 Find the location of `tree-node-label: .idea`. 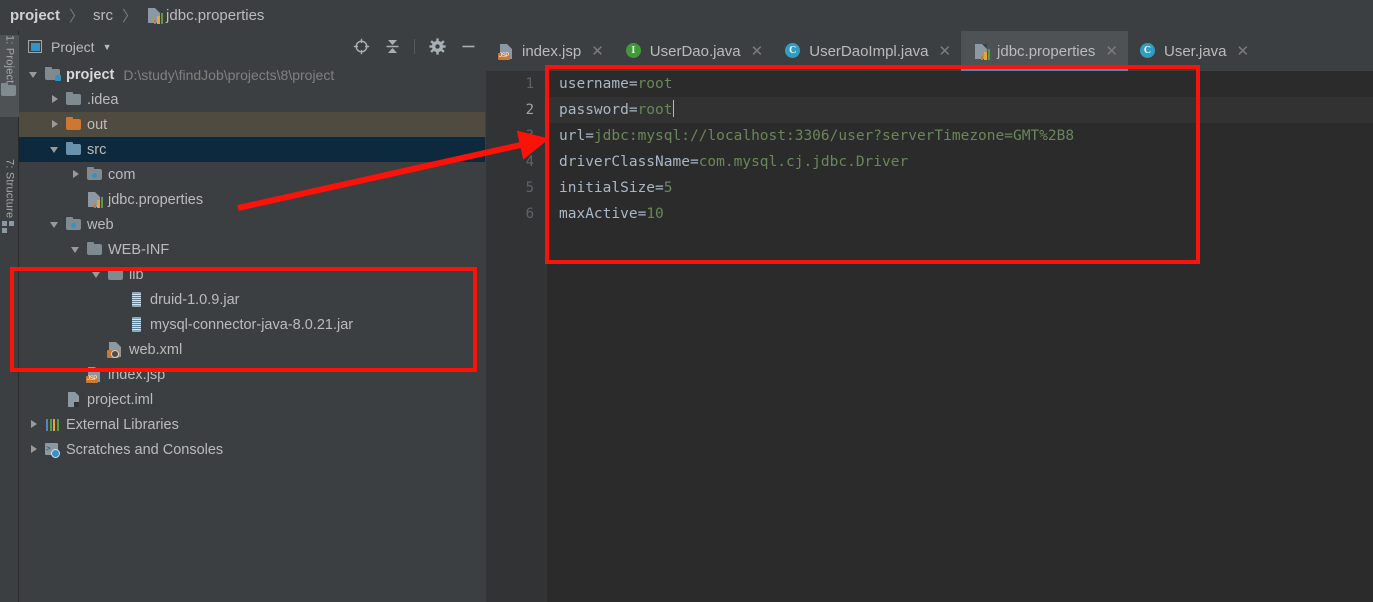

tree-node-label: .idea is located at coordinates (103, 99).